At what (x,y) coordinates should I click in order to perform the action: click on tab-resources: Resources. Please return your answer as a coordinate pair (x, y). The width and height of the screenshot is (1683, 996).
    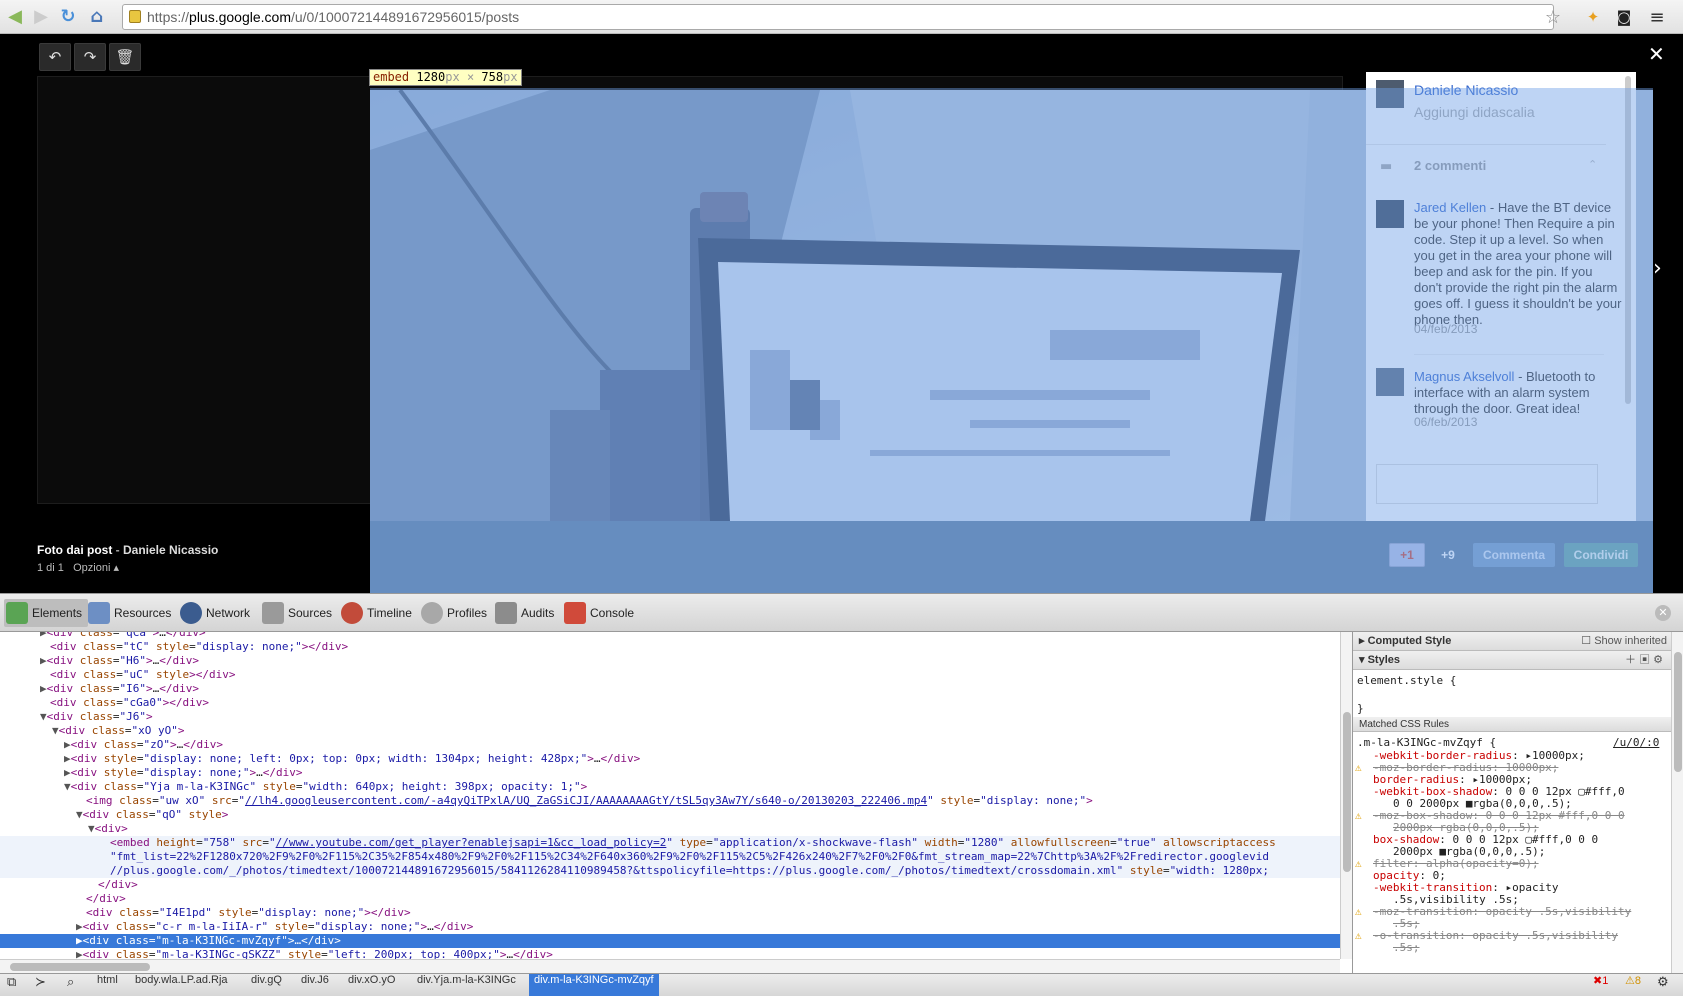
    Looking at the image, I should click on (129, 613).